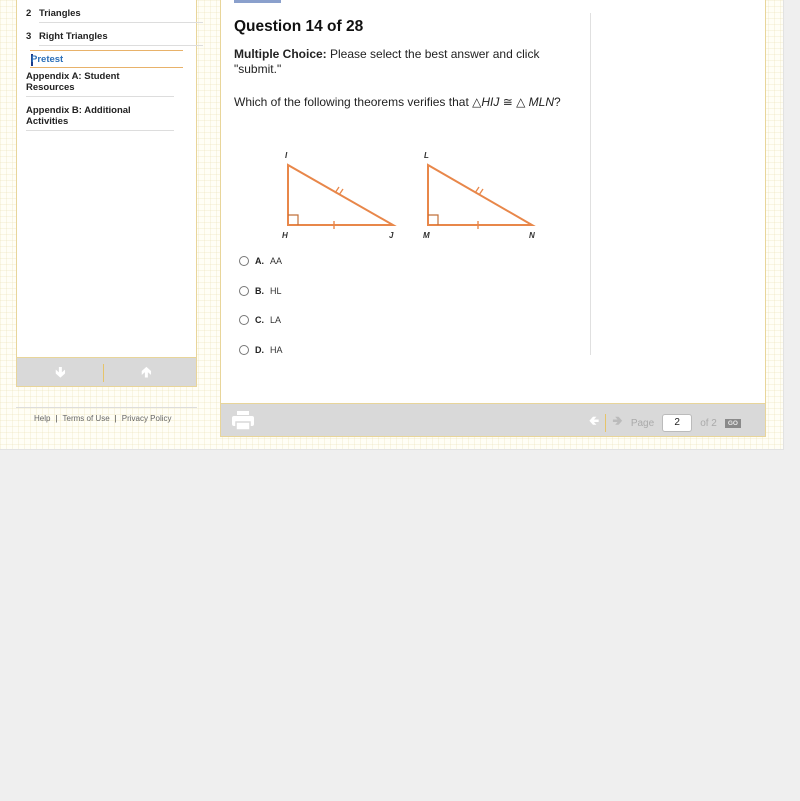 The image size is (800, 801). I want to click on triangle-mln-outline, so click(481, 194).